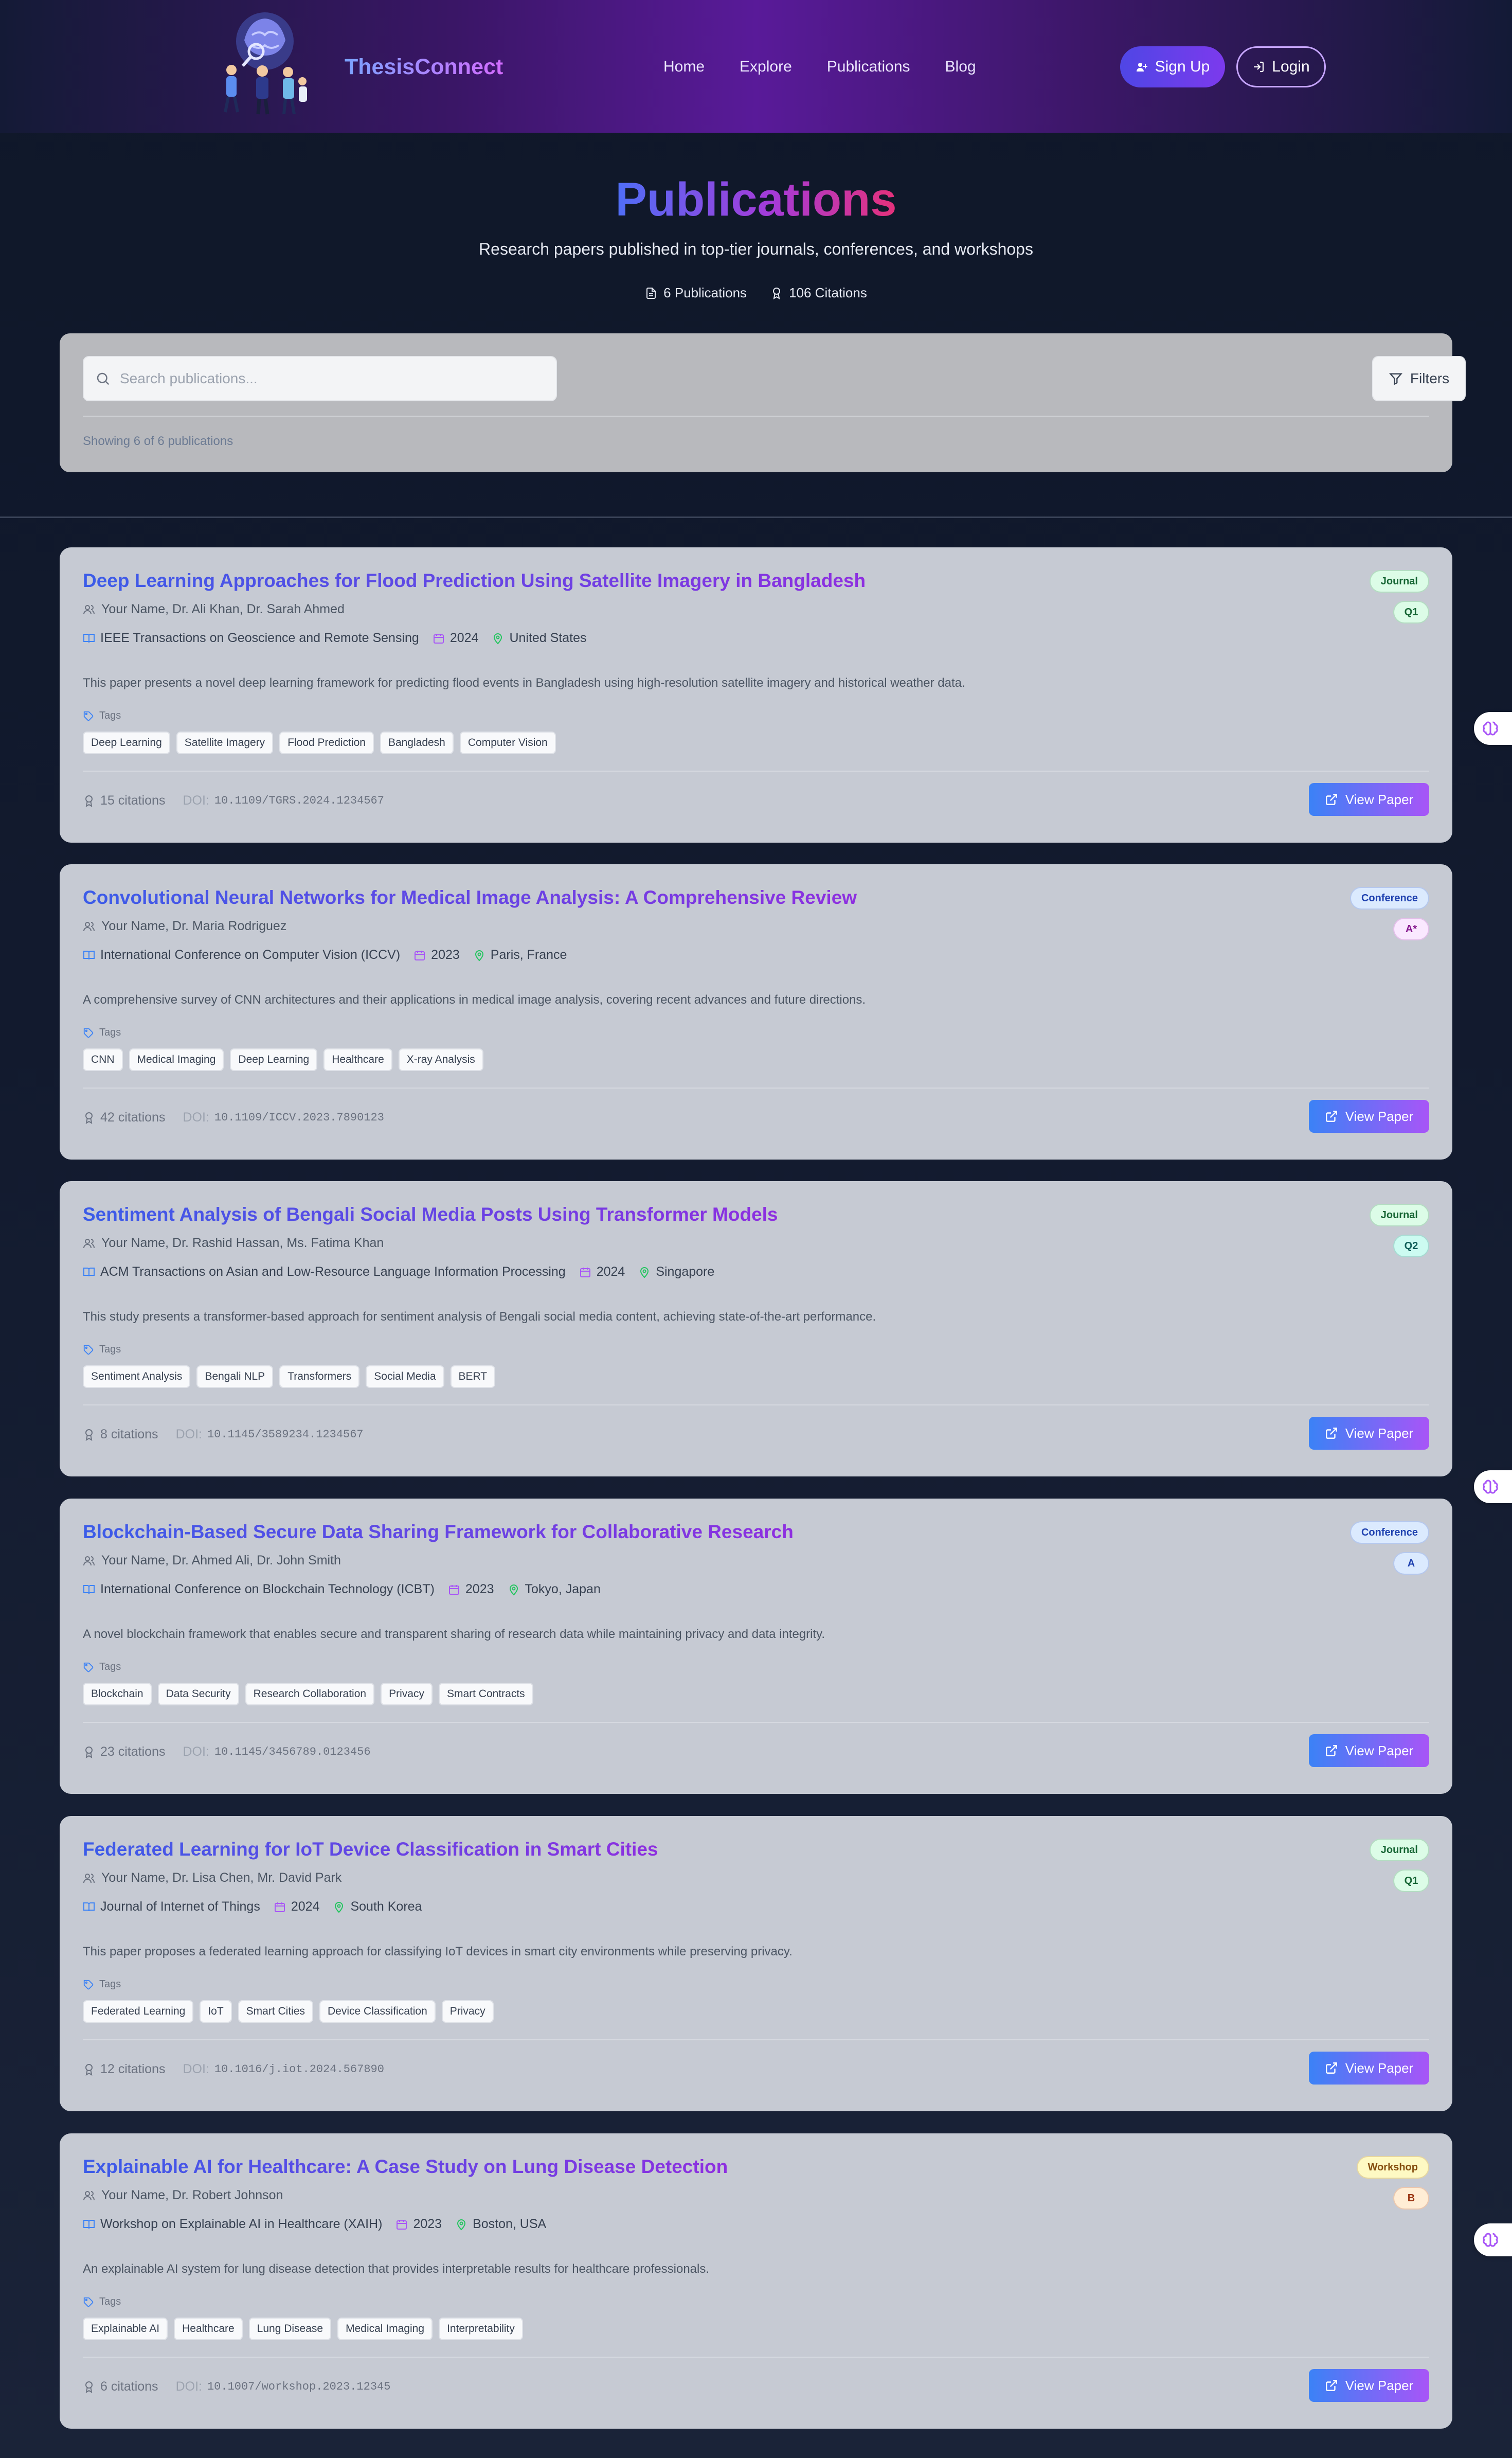  What do you see at coordinates (684, 67) in the screenshot?
I see `nav-home: Home` at bounding box center [684, 67].